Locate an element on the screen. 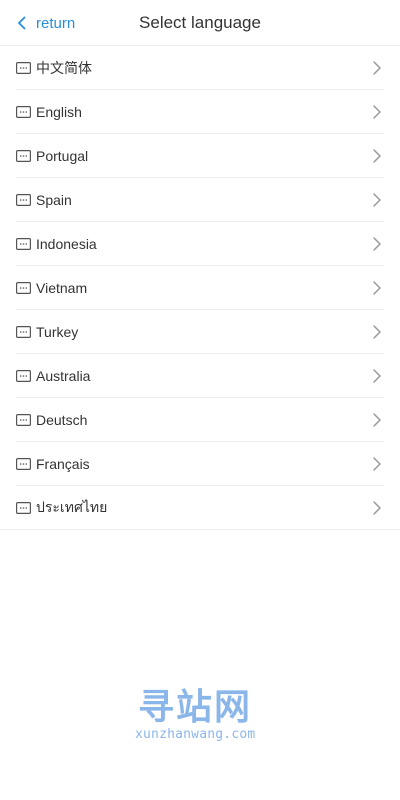 The width and height of the screenshot is (400, 800). language-item-turkey: Turkey is located at coordinates (200, 332).